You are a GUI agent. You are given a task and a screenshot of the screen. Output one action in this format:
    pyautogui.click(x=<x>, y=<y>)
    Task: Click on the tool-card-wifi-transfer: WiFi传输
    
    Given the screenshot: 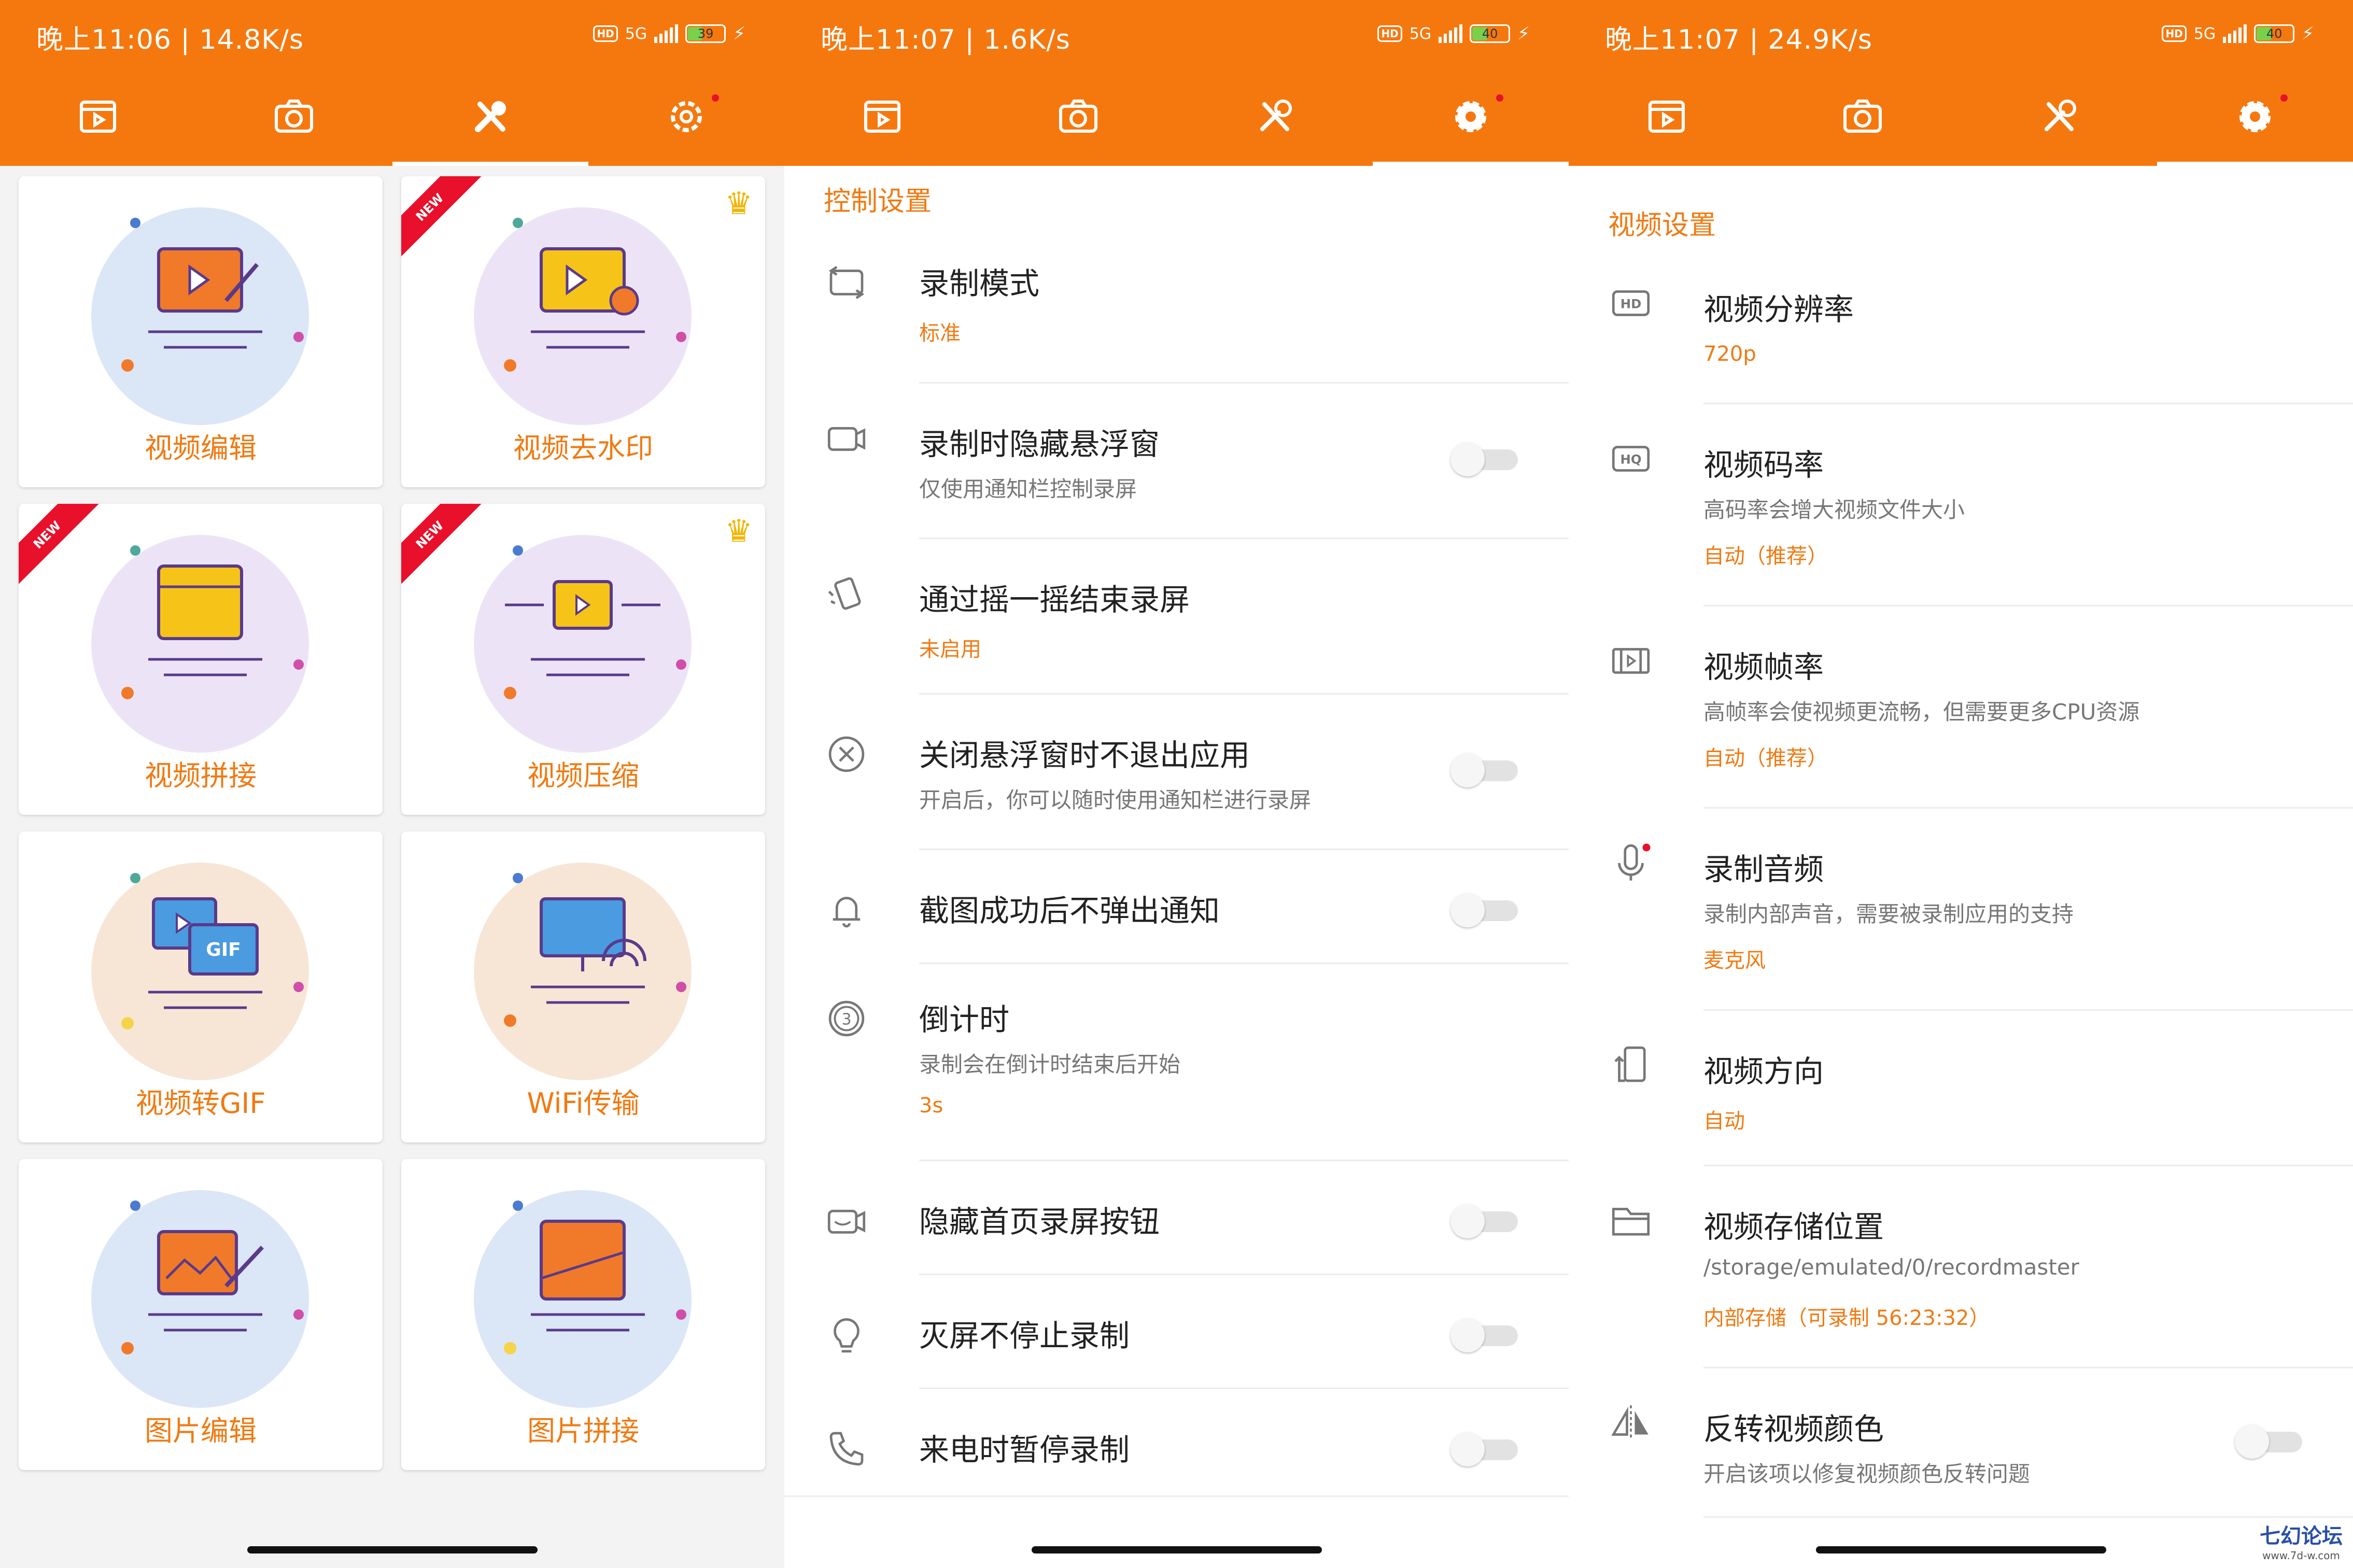 What is the action you would take?
    pyautogui.click(x=583, y=986)
    